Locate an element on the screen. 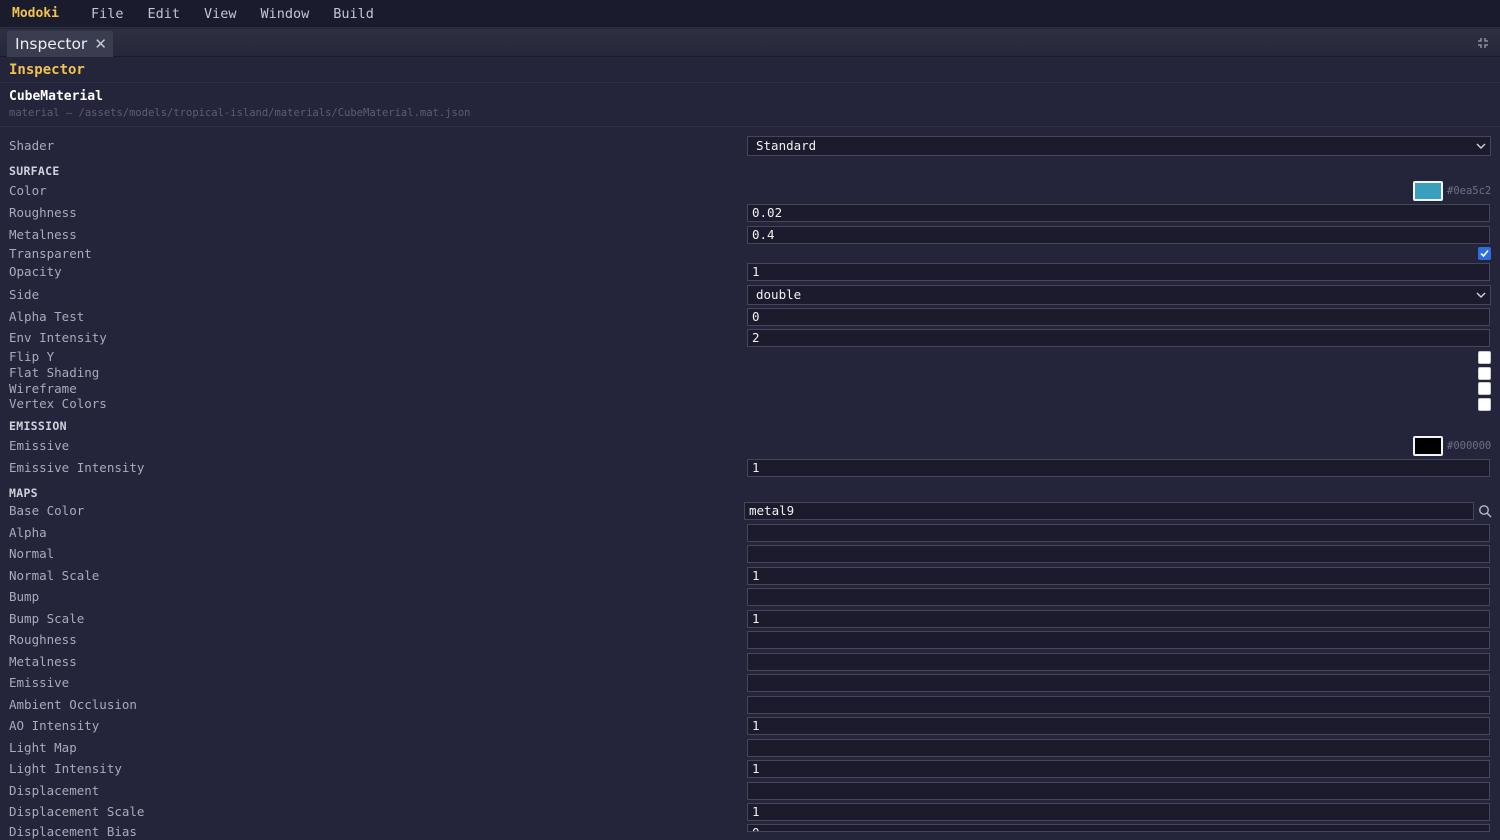 The height and width of the screenshot is (840, 1500). wireframe-label: Wireframe is located at coordinates (43, 388).